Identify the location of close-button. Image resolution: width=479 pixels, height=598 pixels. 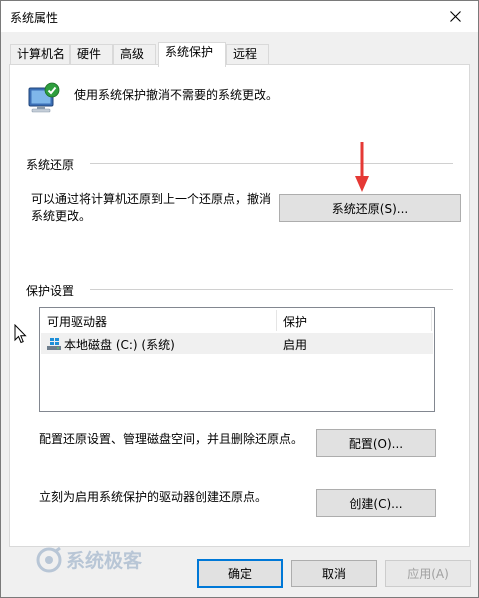
(455, 16).